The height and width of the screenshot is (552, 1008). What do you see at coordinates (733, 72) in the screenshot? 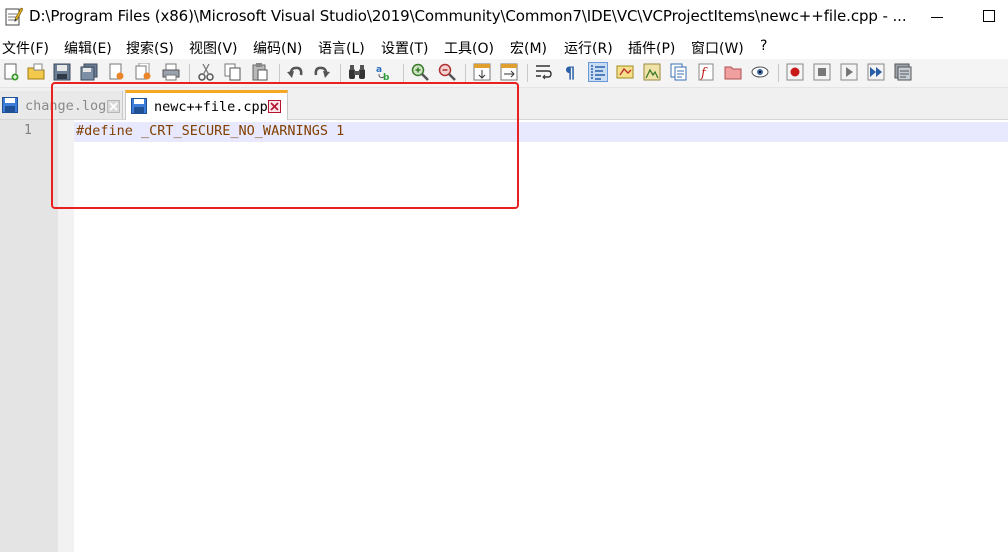
I see `folder-workspace-icon` at bounding box center [733, 72].